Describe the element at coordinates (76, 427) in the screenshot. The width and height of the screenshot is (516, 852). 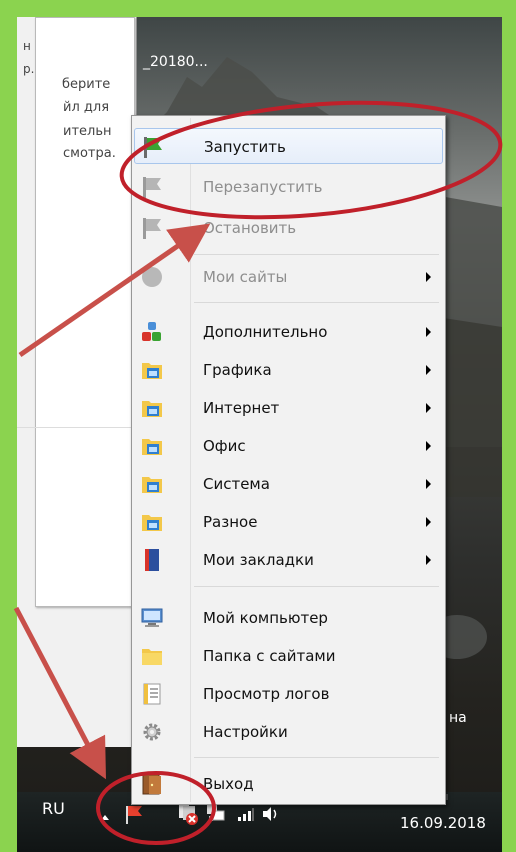
I see `background-divider` at that location.